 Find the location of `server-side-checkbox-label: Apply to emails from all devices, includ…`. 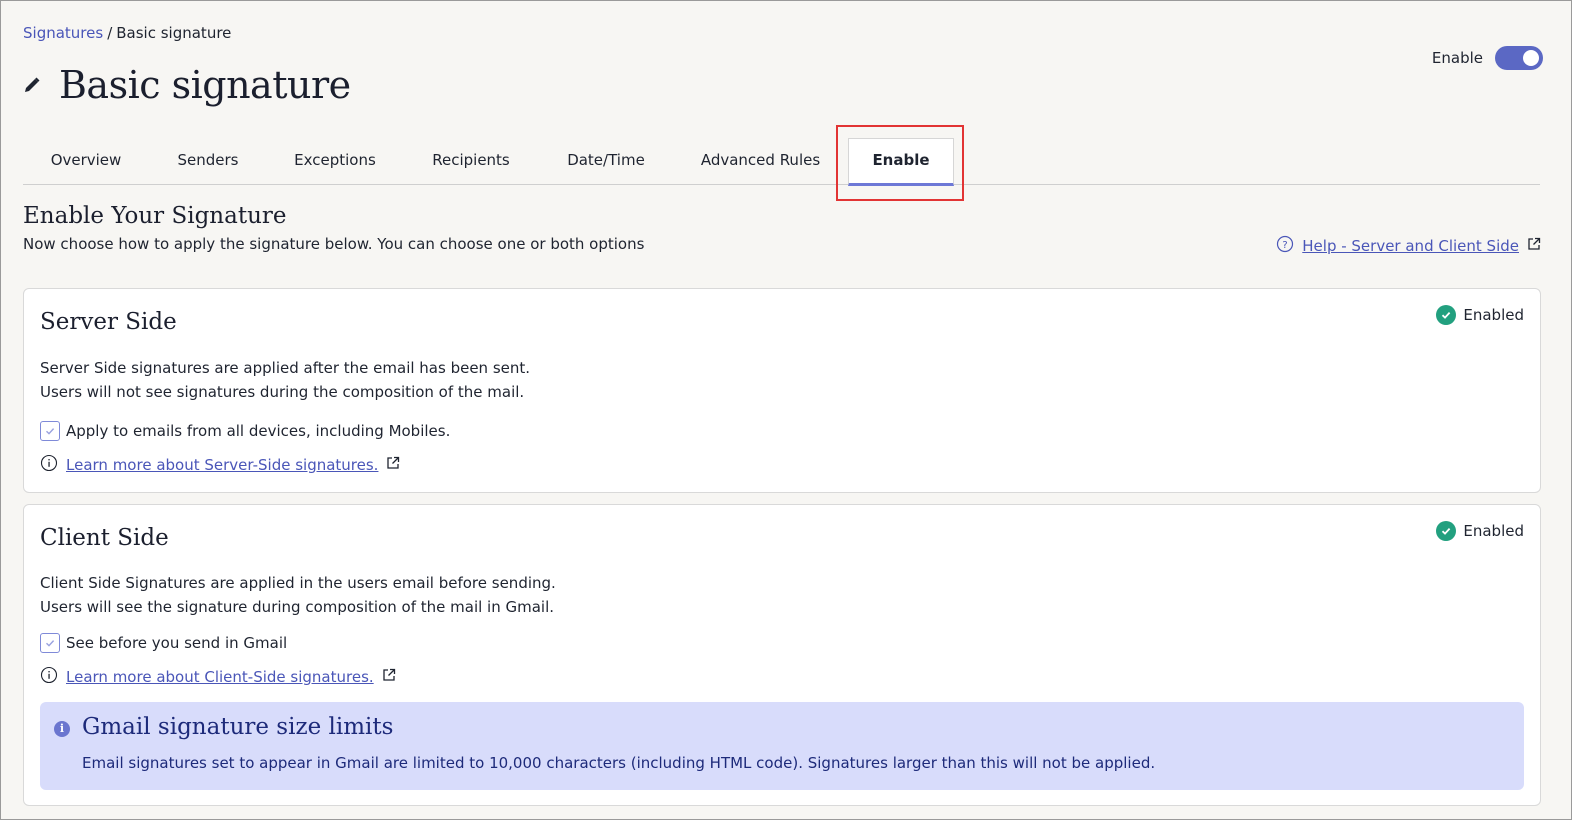

server-side-checkbox-label: Apply to emails from all devices, includ… is located at coordinates (258, 431).